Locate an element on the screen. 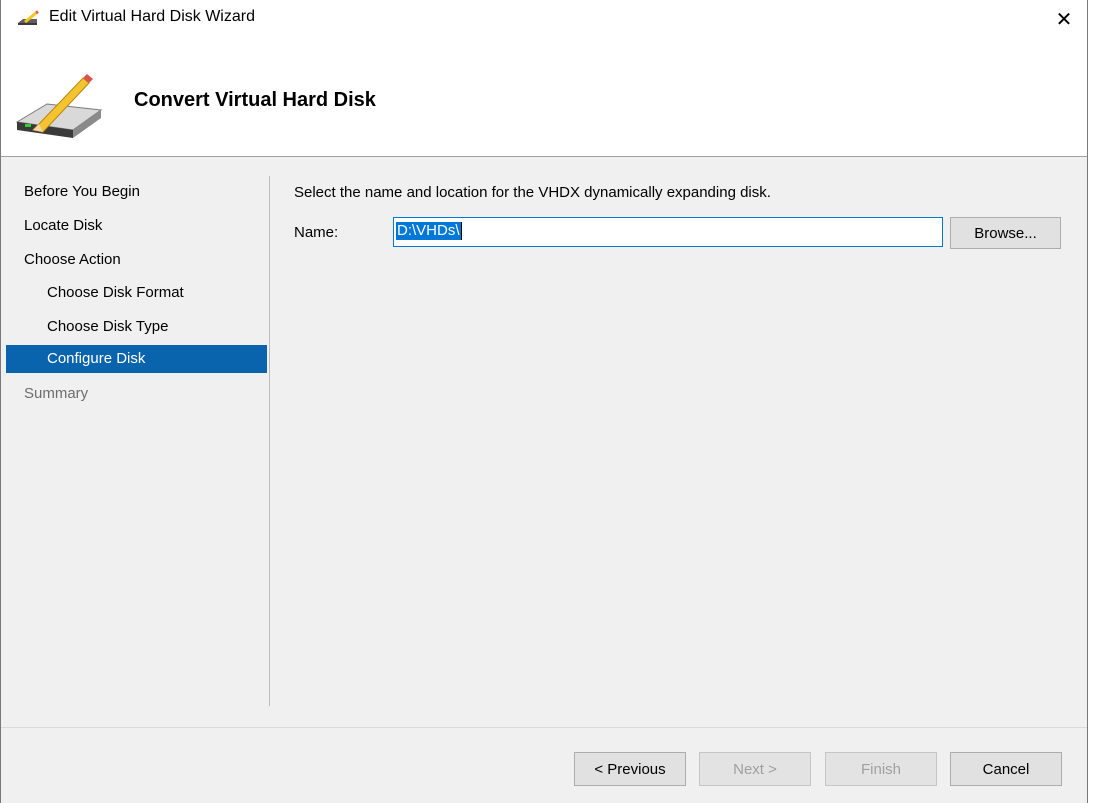 This screenshot has height=803, width=1099. text-caret is located at coordinates (461, 231).